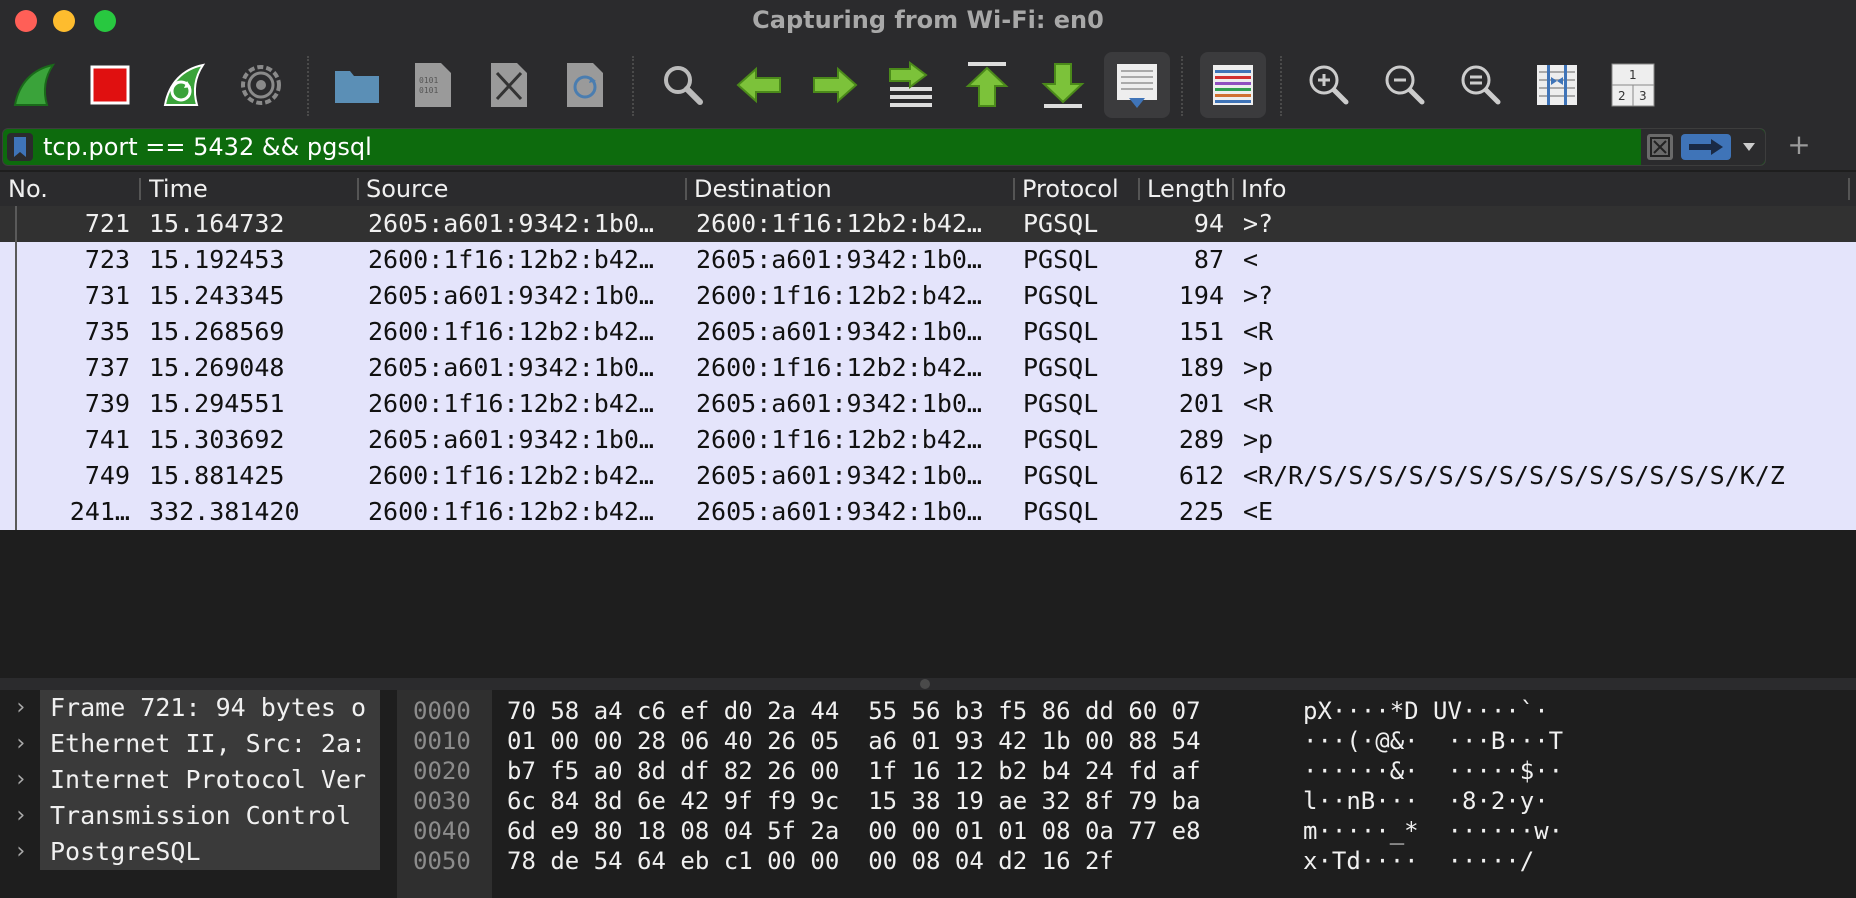 This screenshot has width=1856, height=898. Describe the element at coordinates (911, 85) in the screenshot. I see `go-to-packet-button` at that location.